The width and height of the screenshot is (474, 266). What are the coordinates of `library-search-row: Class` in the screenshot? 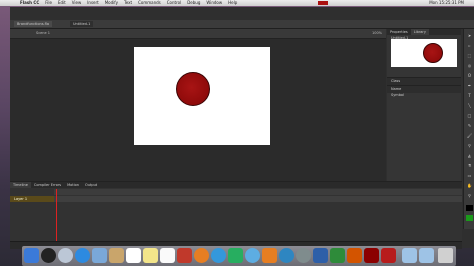 It's located at (424, 81).